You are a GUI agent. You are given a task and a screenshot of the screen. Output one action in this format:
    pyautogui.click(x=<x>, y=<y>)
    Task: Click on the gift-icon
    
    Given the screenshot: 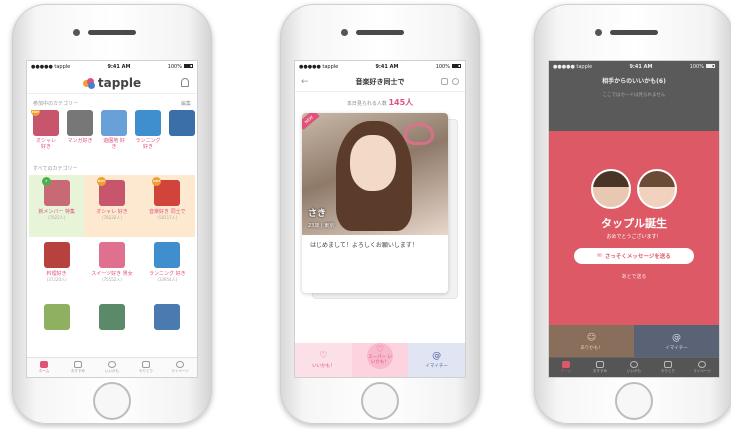 What is the action you would take?
    pyautogui.click(x=444, y=81)
    